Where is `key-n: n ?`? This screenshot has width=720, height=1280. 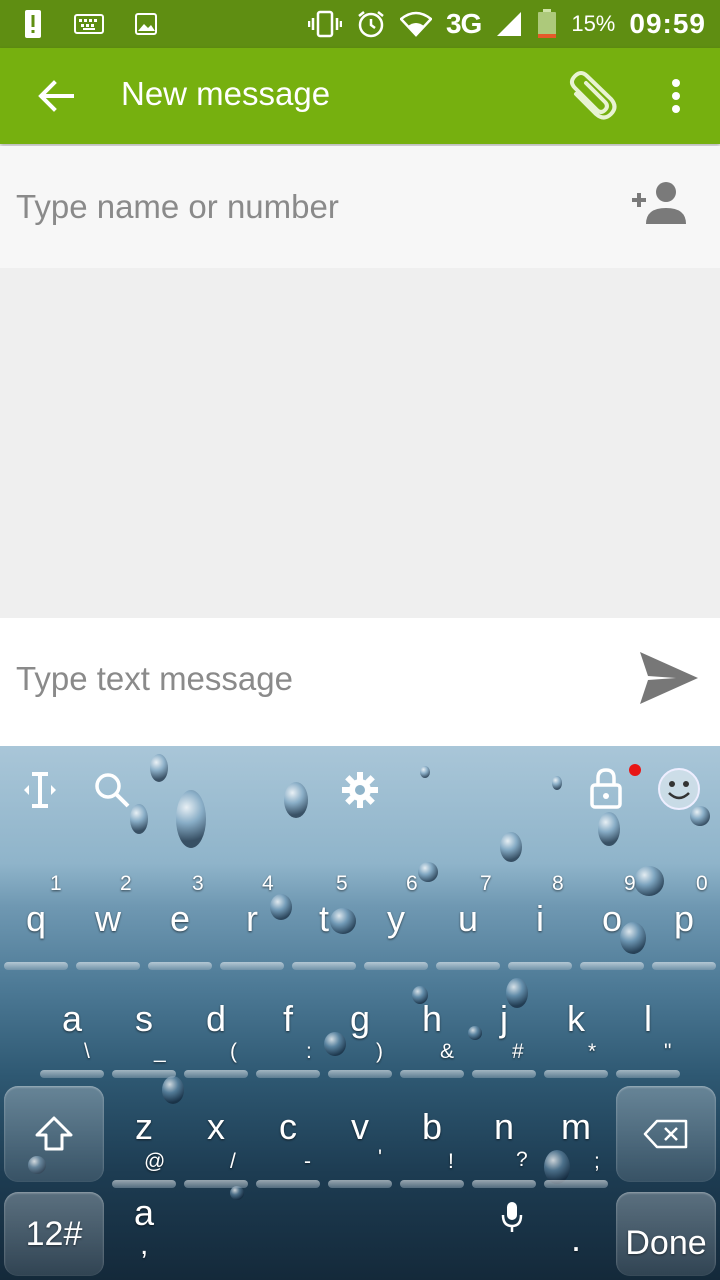 key-n: n ? is located at coordinates (504, 1146).